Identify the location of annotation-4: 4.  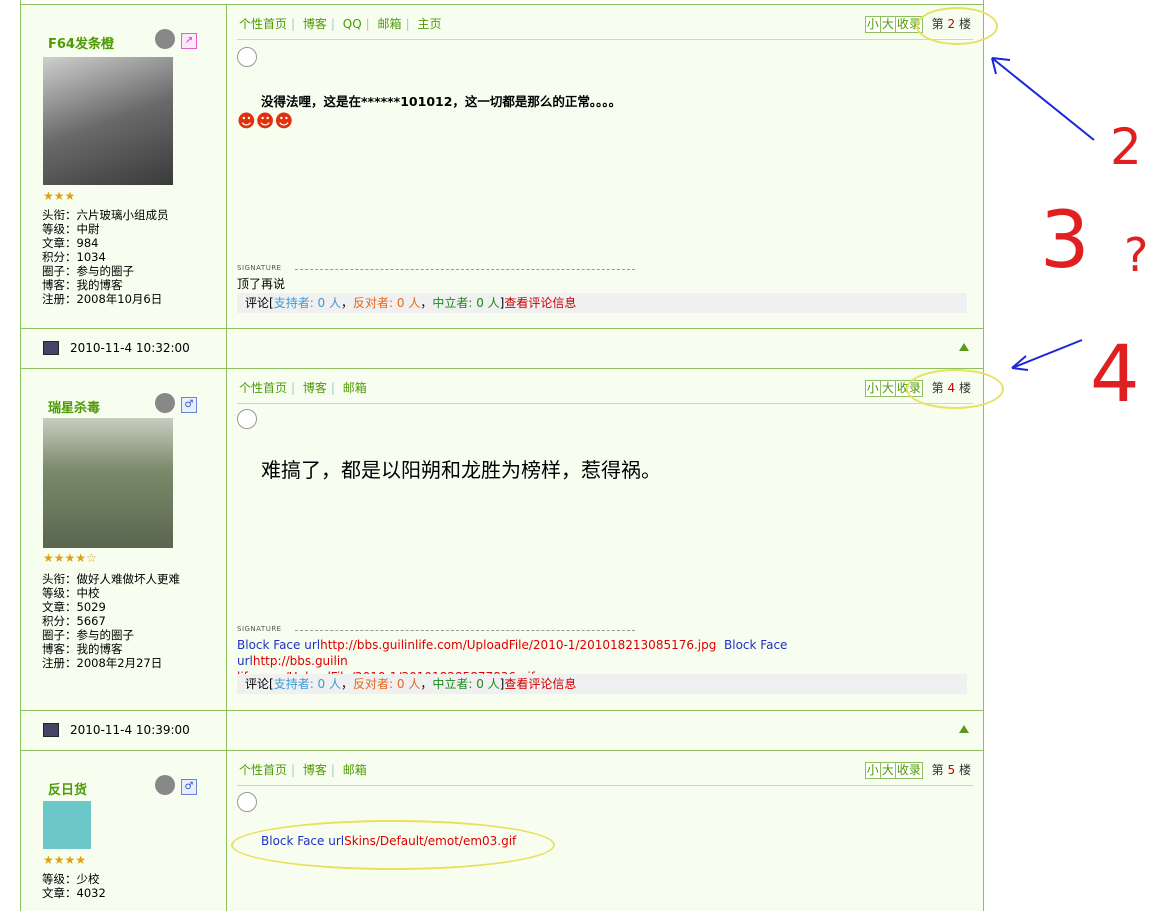
(1115, 375).